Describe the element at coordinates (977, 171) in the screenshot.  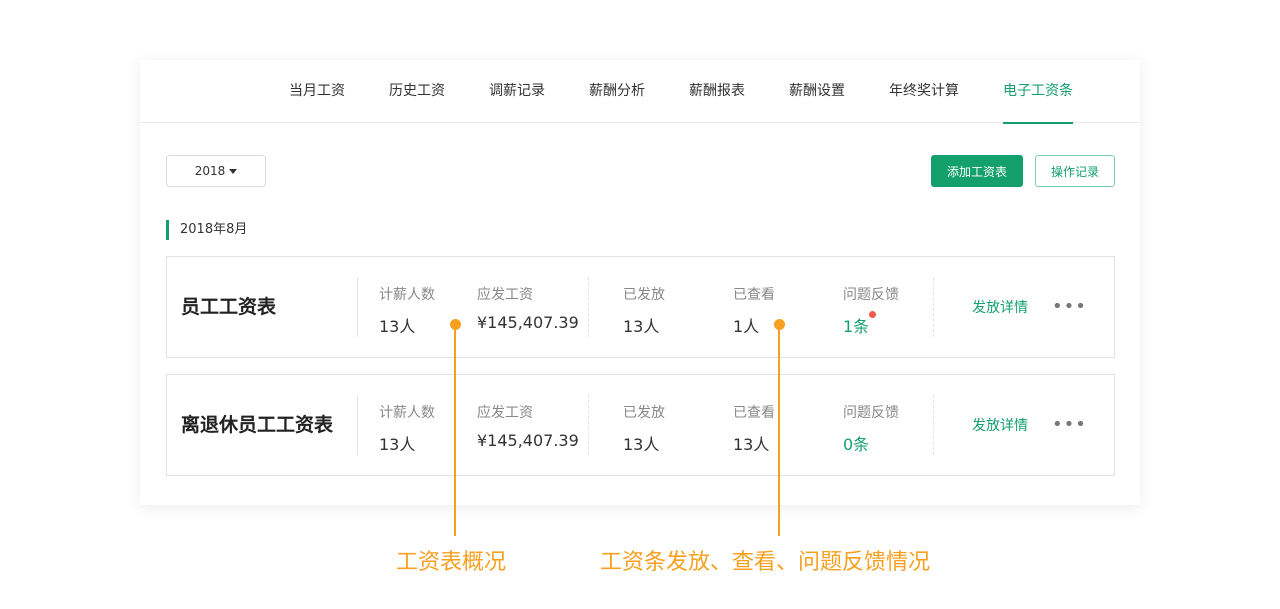
I see `add-payroll-sheet-button: 添加工资表` at that location.